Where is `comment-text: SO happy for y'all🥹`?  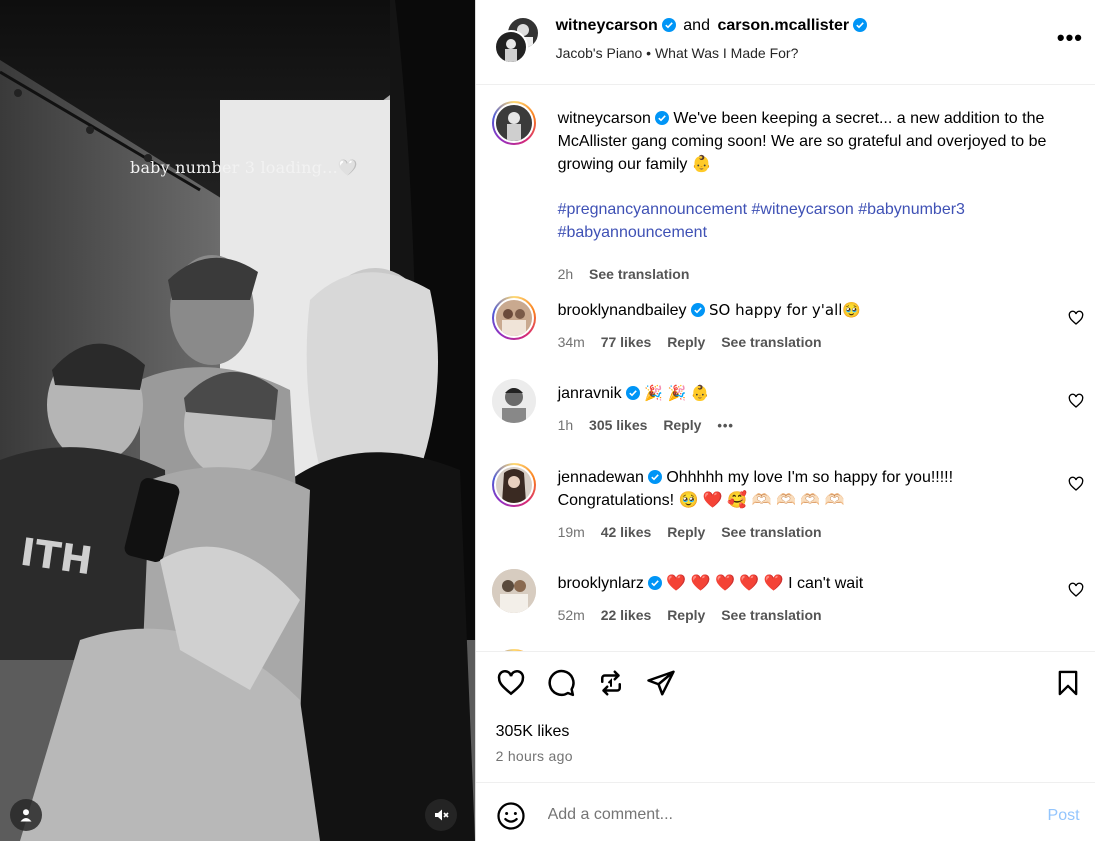
comment-text: SO happy for y'all🥹 is located at coordinates (785, 310).